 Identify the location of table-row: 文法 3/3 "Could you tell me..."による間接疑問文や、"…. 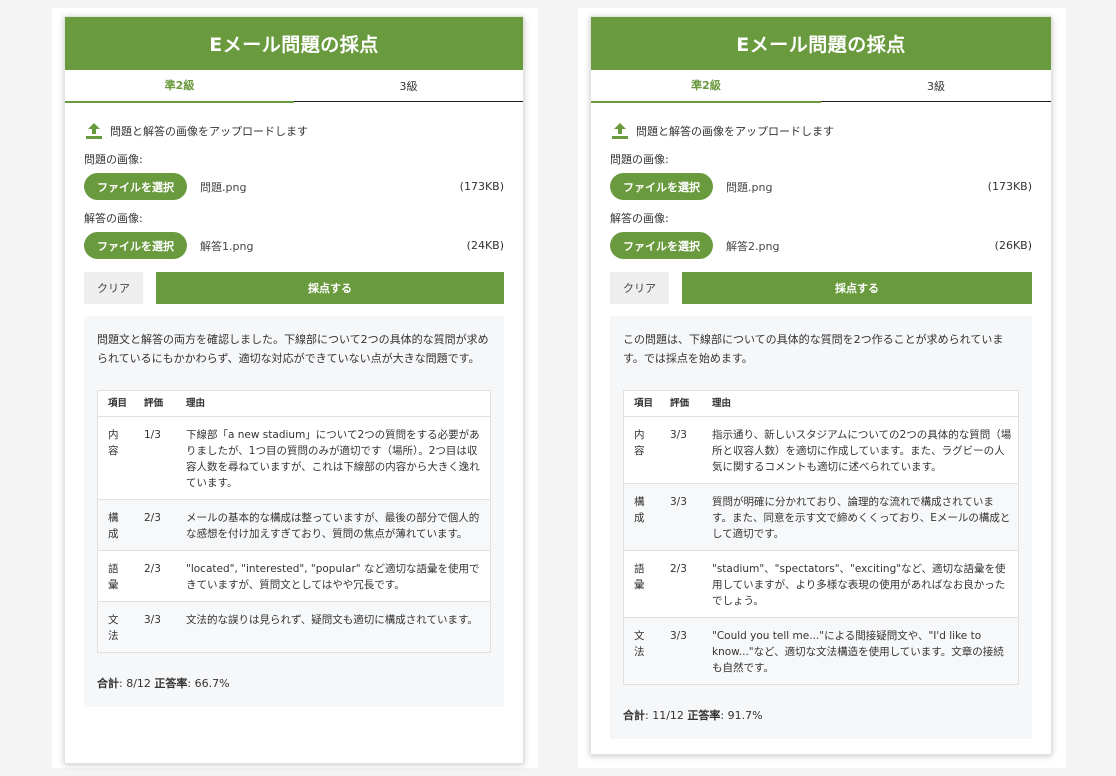
(821, 651).